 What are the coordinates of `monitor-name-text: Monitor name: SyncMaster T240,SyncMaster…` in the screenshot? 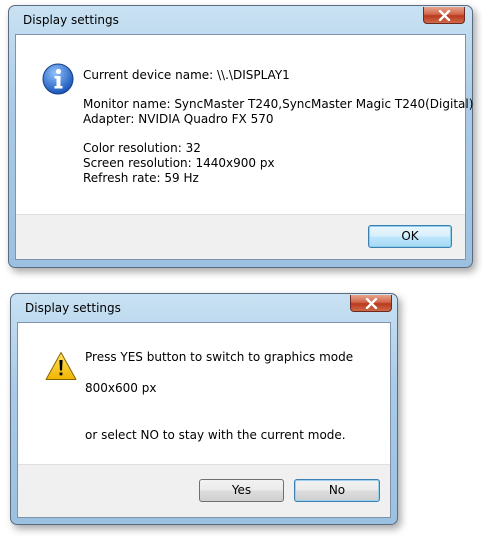 It's located at (278, 104).